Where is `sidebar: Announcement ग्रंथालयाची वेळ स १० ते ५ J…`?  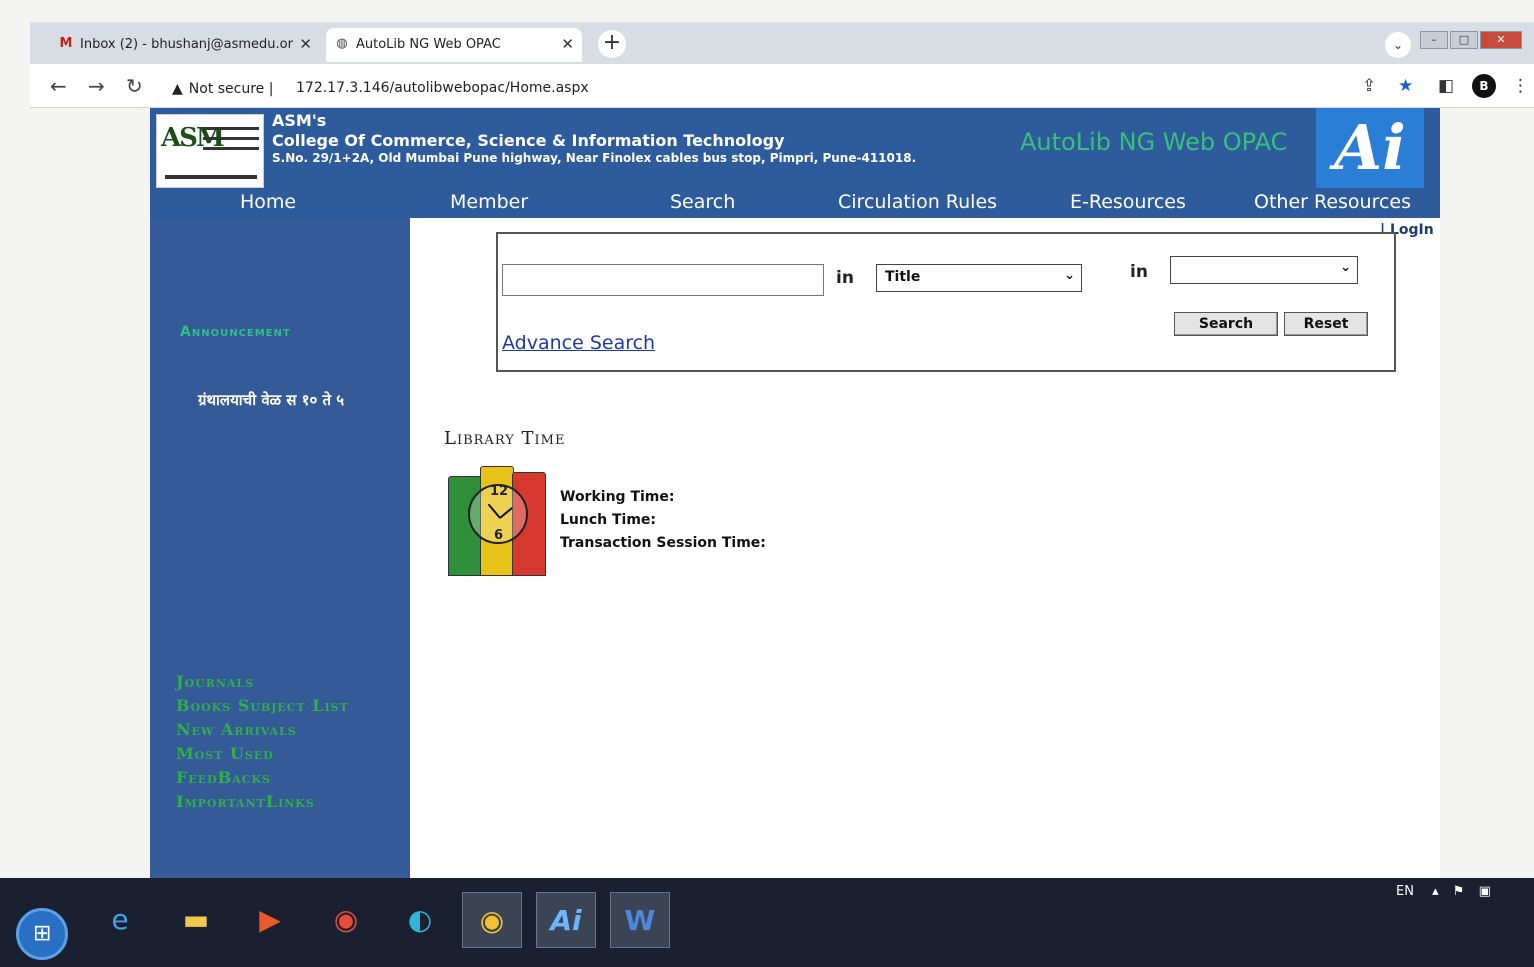 sidebar: Announcement ग्रंथालयाची वेळ स १० ते ५ J… is located at coordinates (280, 548).